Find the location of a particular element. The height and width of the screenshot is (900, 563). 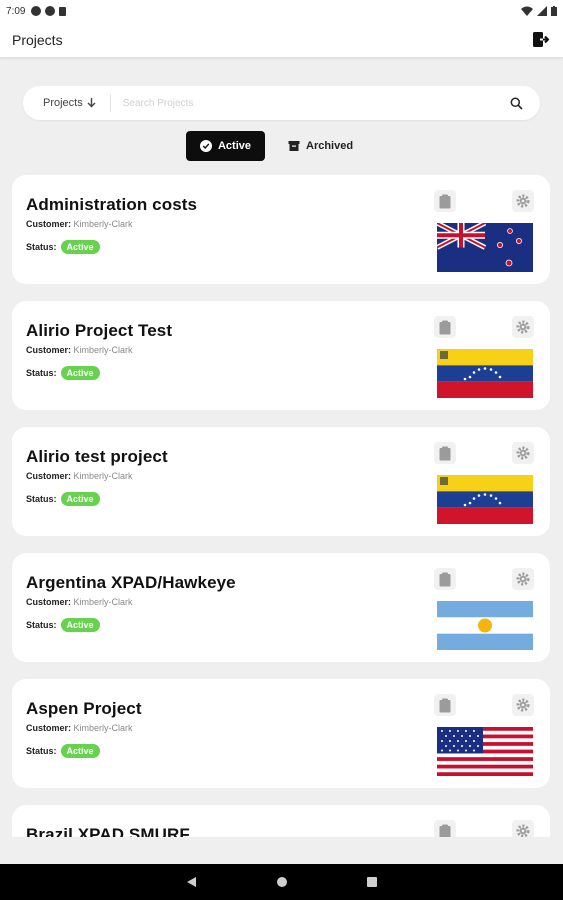

logout-icon is located at coordinates (541, 39).